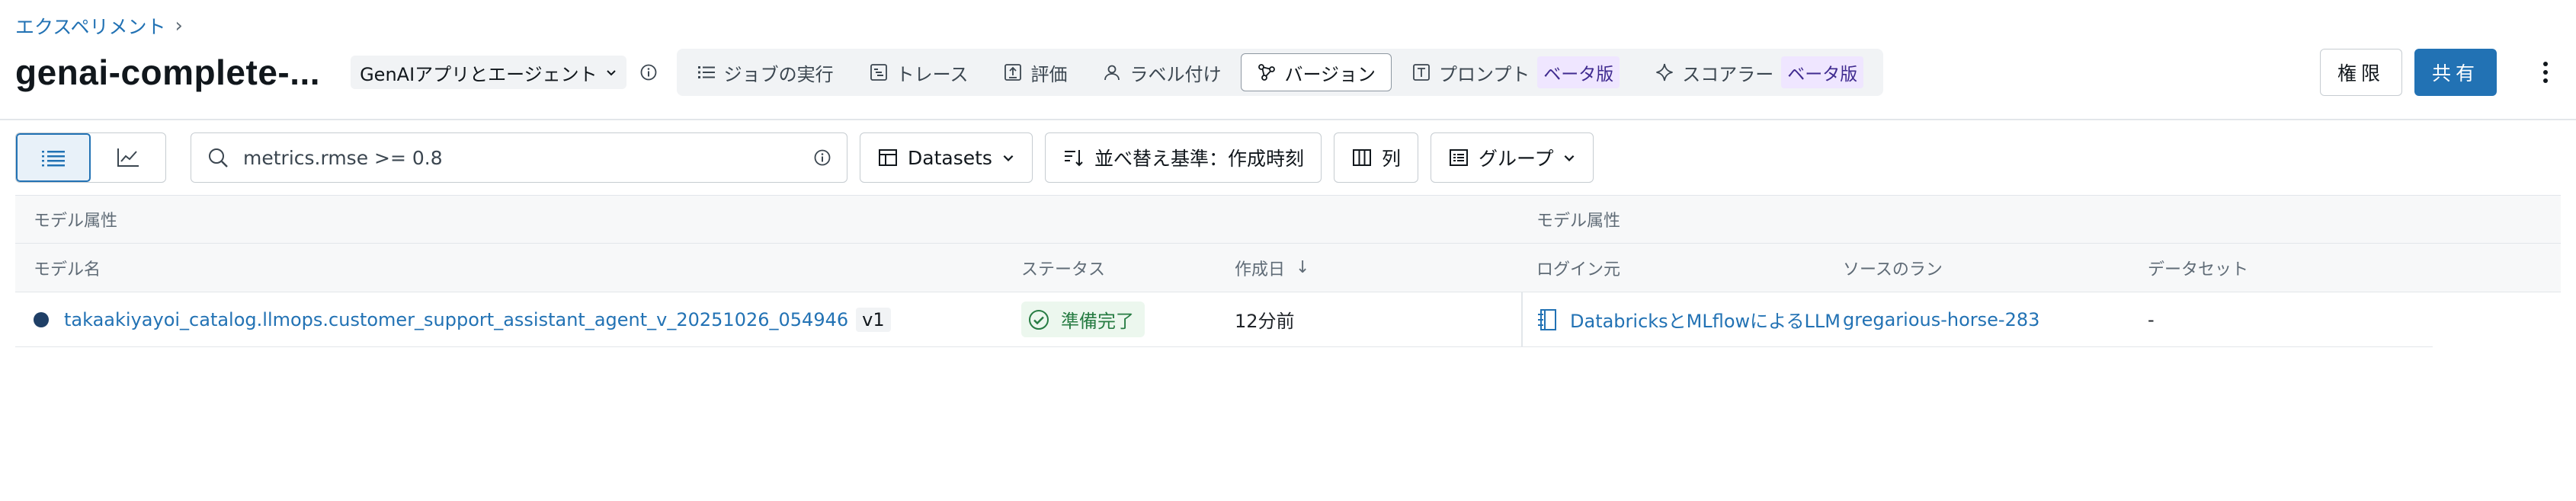 The height and width of the screenshot is (501, 2576). I want to click on header-actions: 権限 共有, so click(2440, 72).